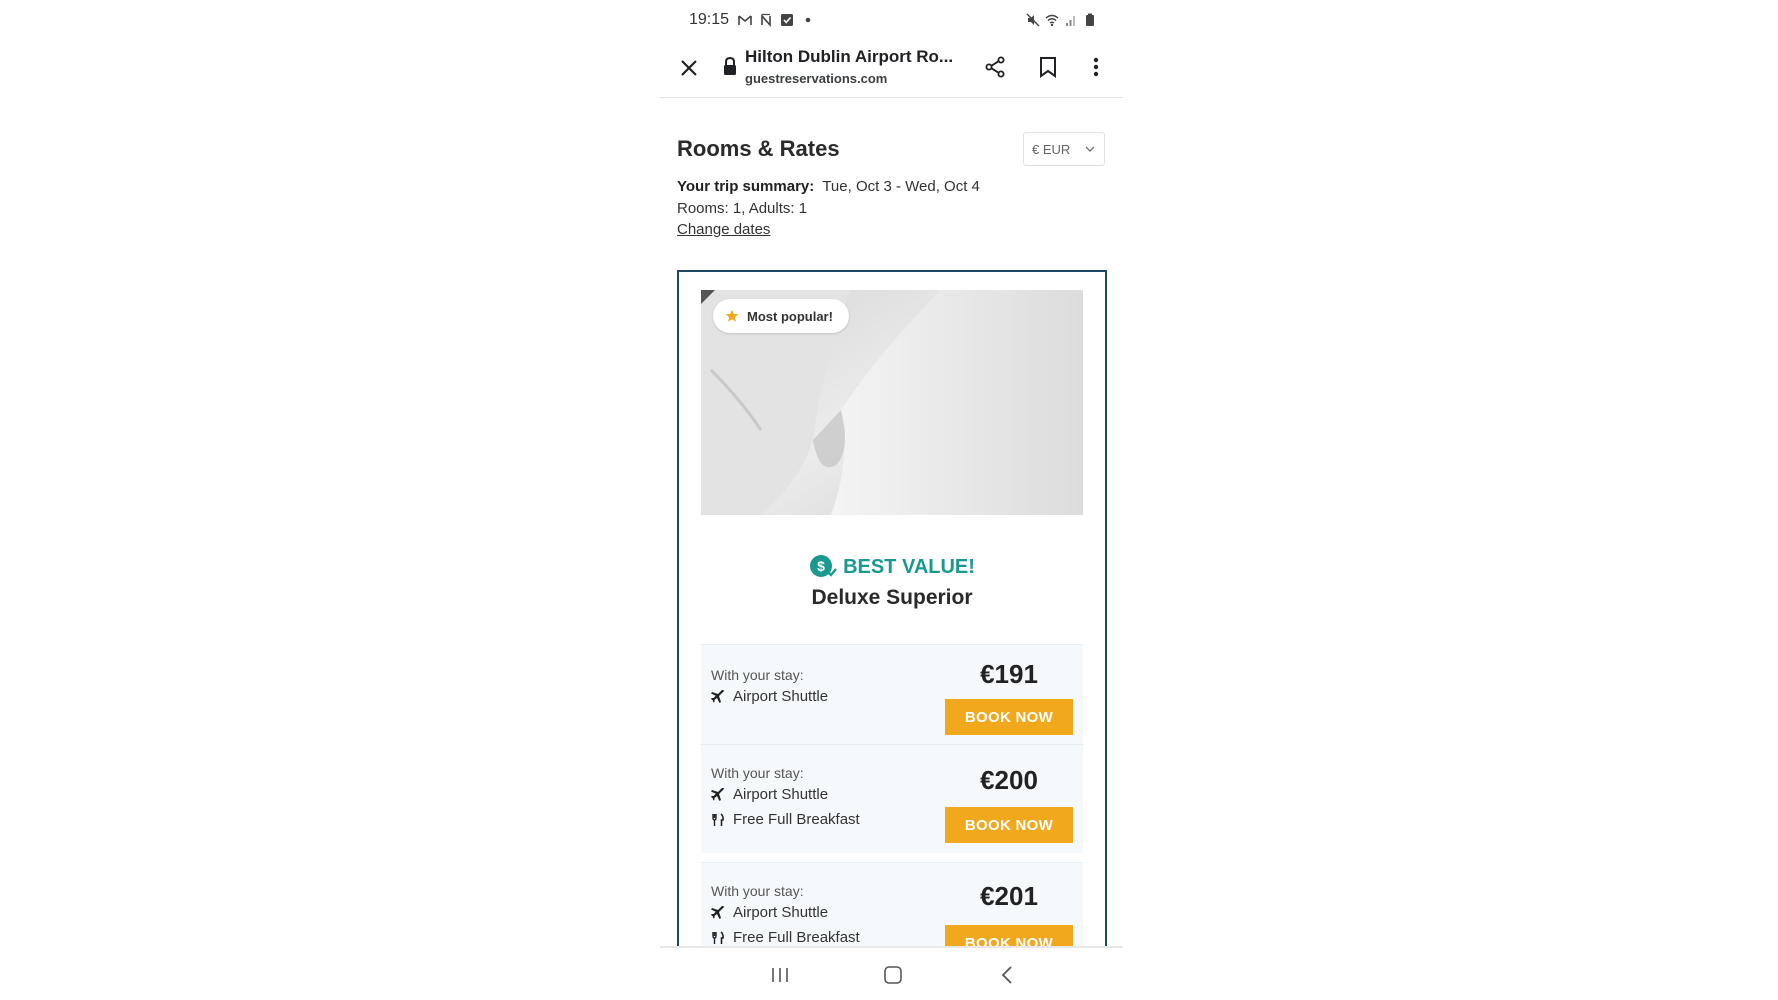 The image size is (1778, 1000). What do you see at coordinates (1033, 20) in the screenshot?
I see `mute-icon` at bounding box center [1033, 20].